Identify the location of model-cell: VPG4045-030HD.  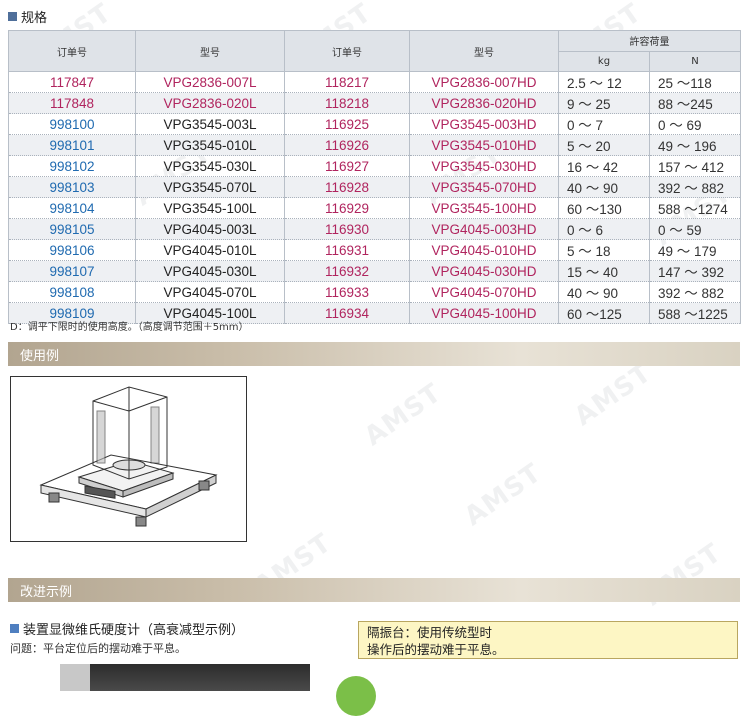
(484, 271).